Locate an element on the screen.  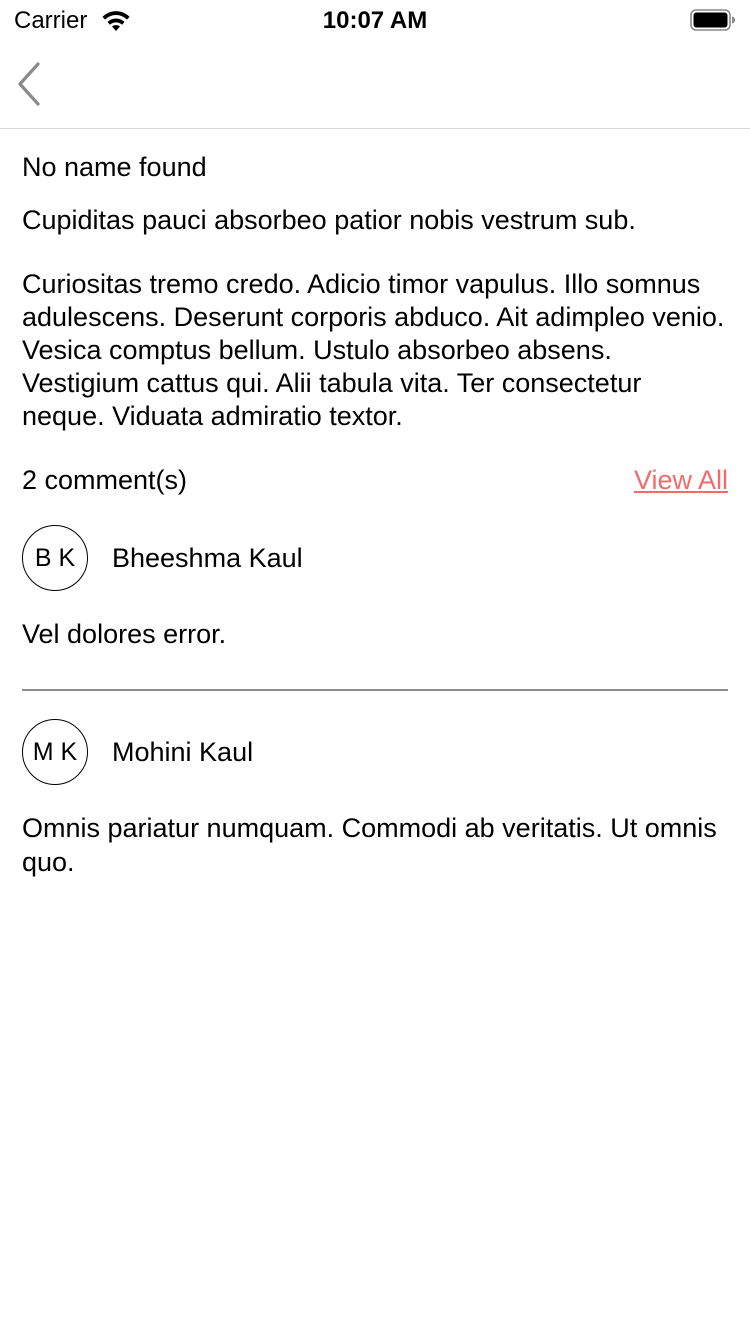
post-author: No name found is located at coordinates (114, 167).